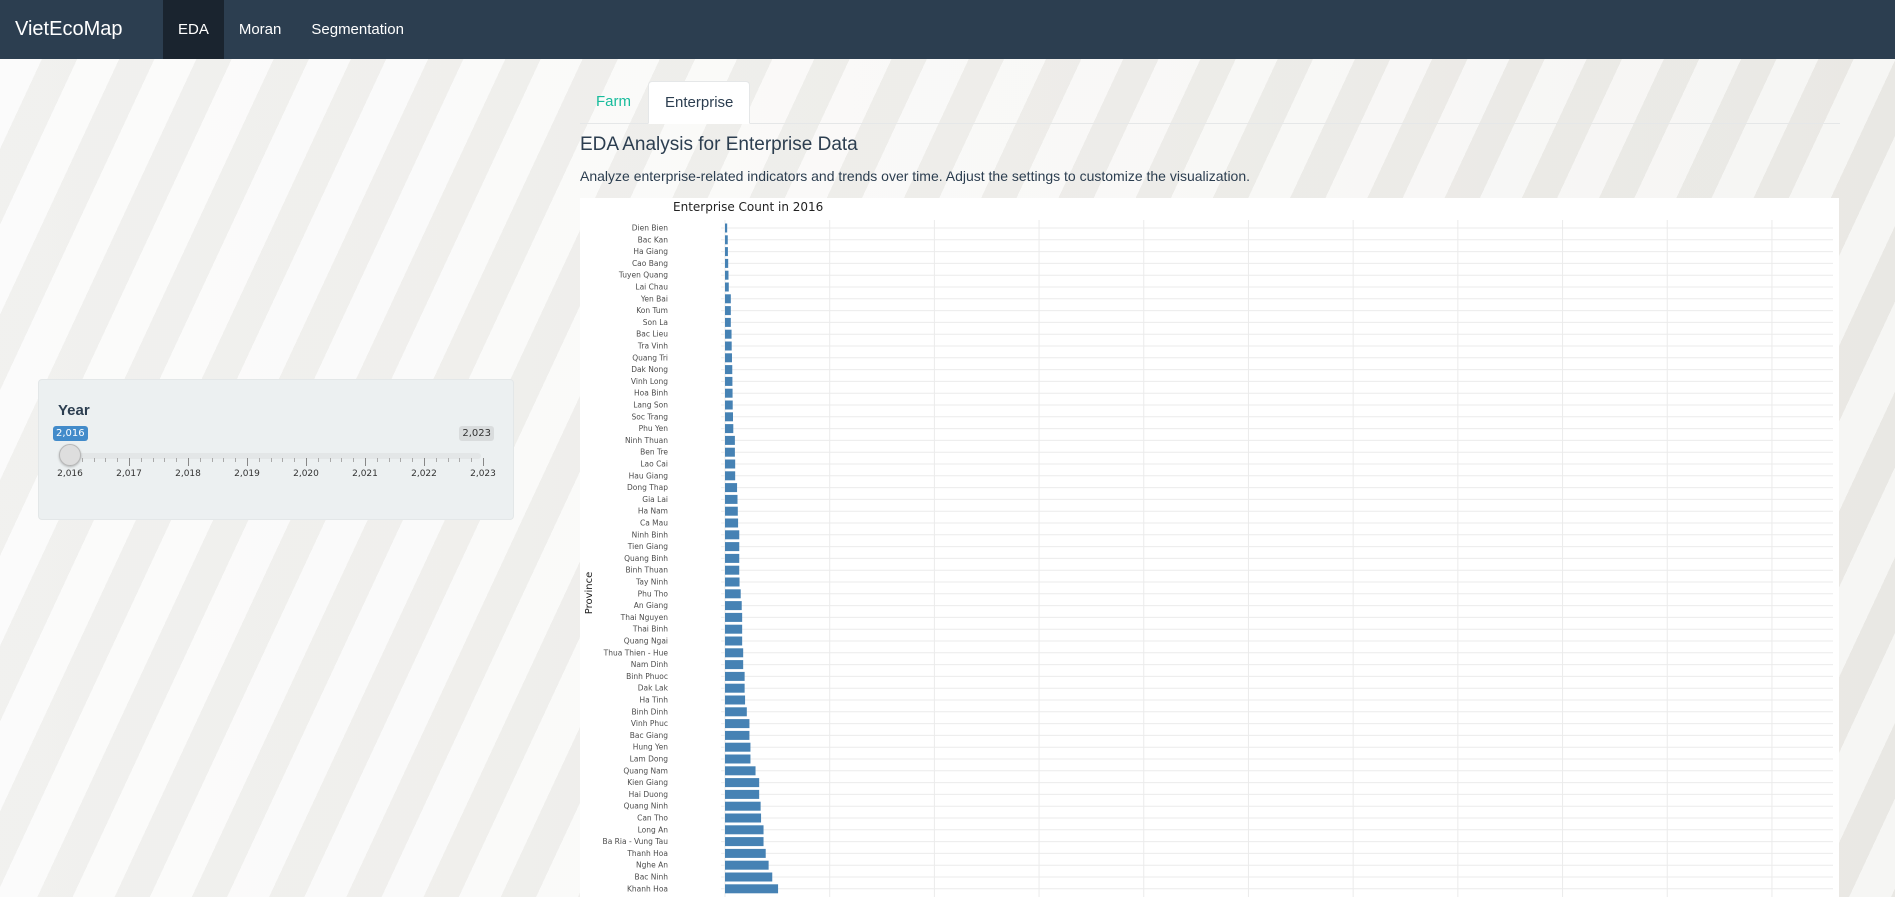 This screenshot has width=1895, height=897. I want to click on tick-label-province: Binh Dinh, so click(650, 711).